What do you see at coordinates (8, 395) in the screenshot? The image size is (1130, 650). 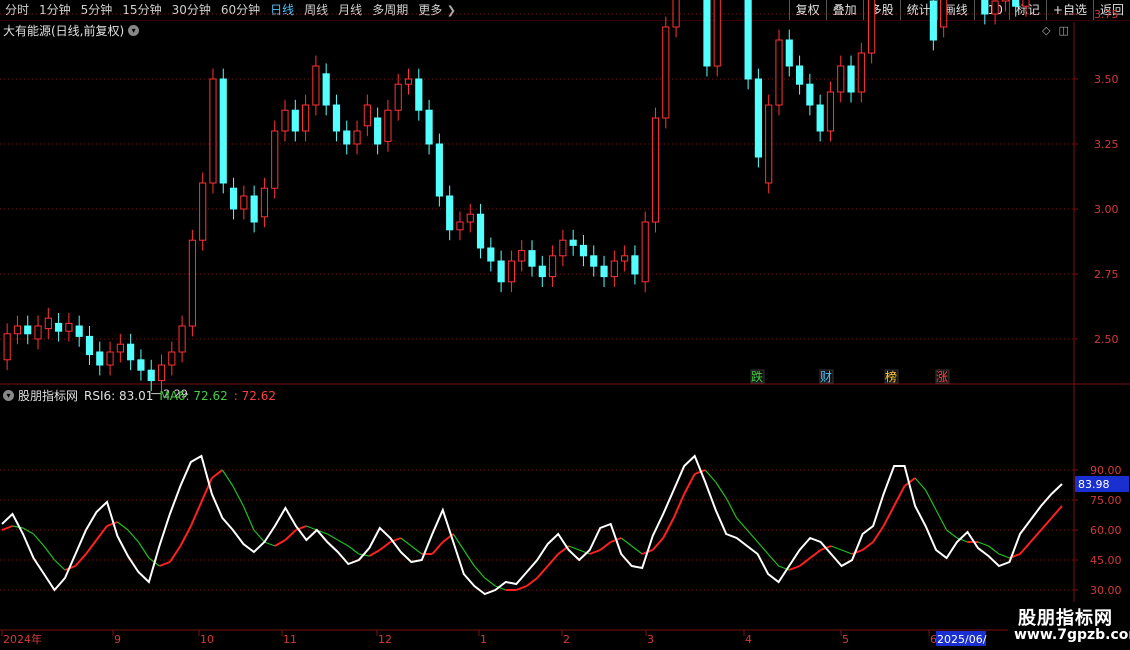 I see `indicator-dropdown-chevron-icon: ▾` at bounding box center [8, 395].